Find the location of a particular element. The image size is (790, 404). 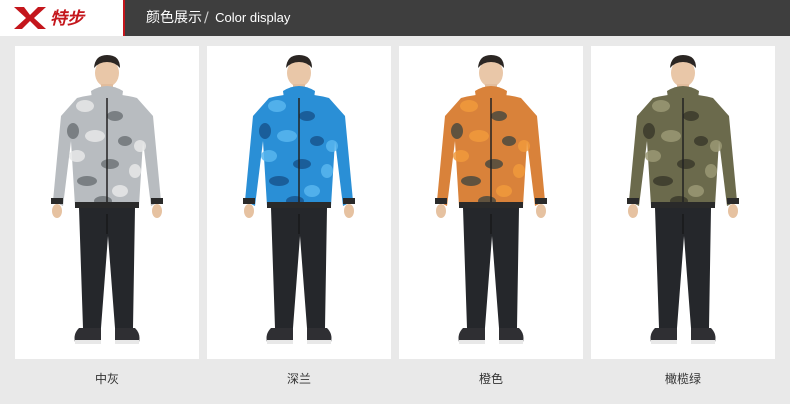

brand-logo: 特步 is located at coordinates (61, 18).